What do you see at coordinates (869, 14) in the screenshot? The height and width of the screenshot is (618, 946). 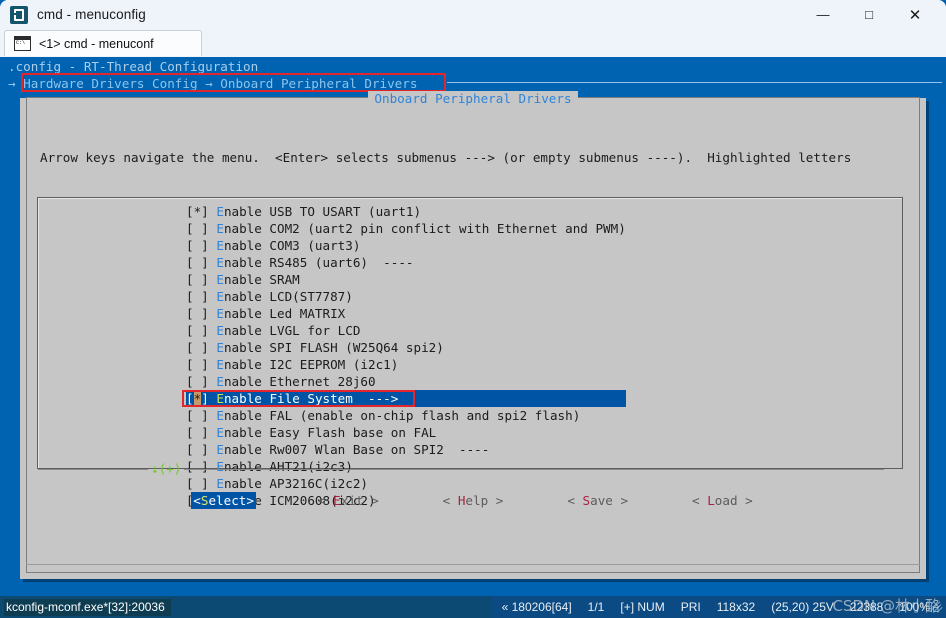 I see `maximize-button: □` at bounding box center [869, 14].